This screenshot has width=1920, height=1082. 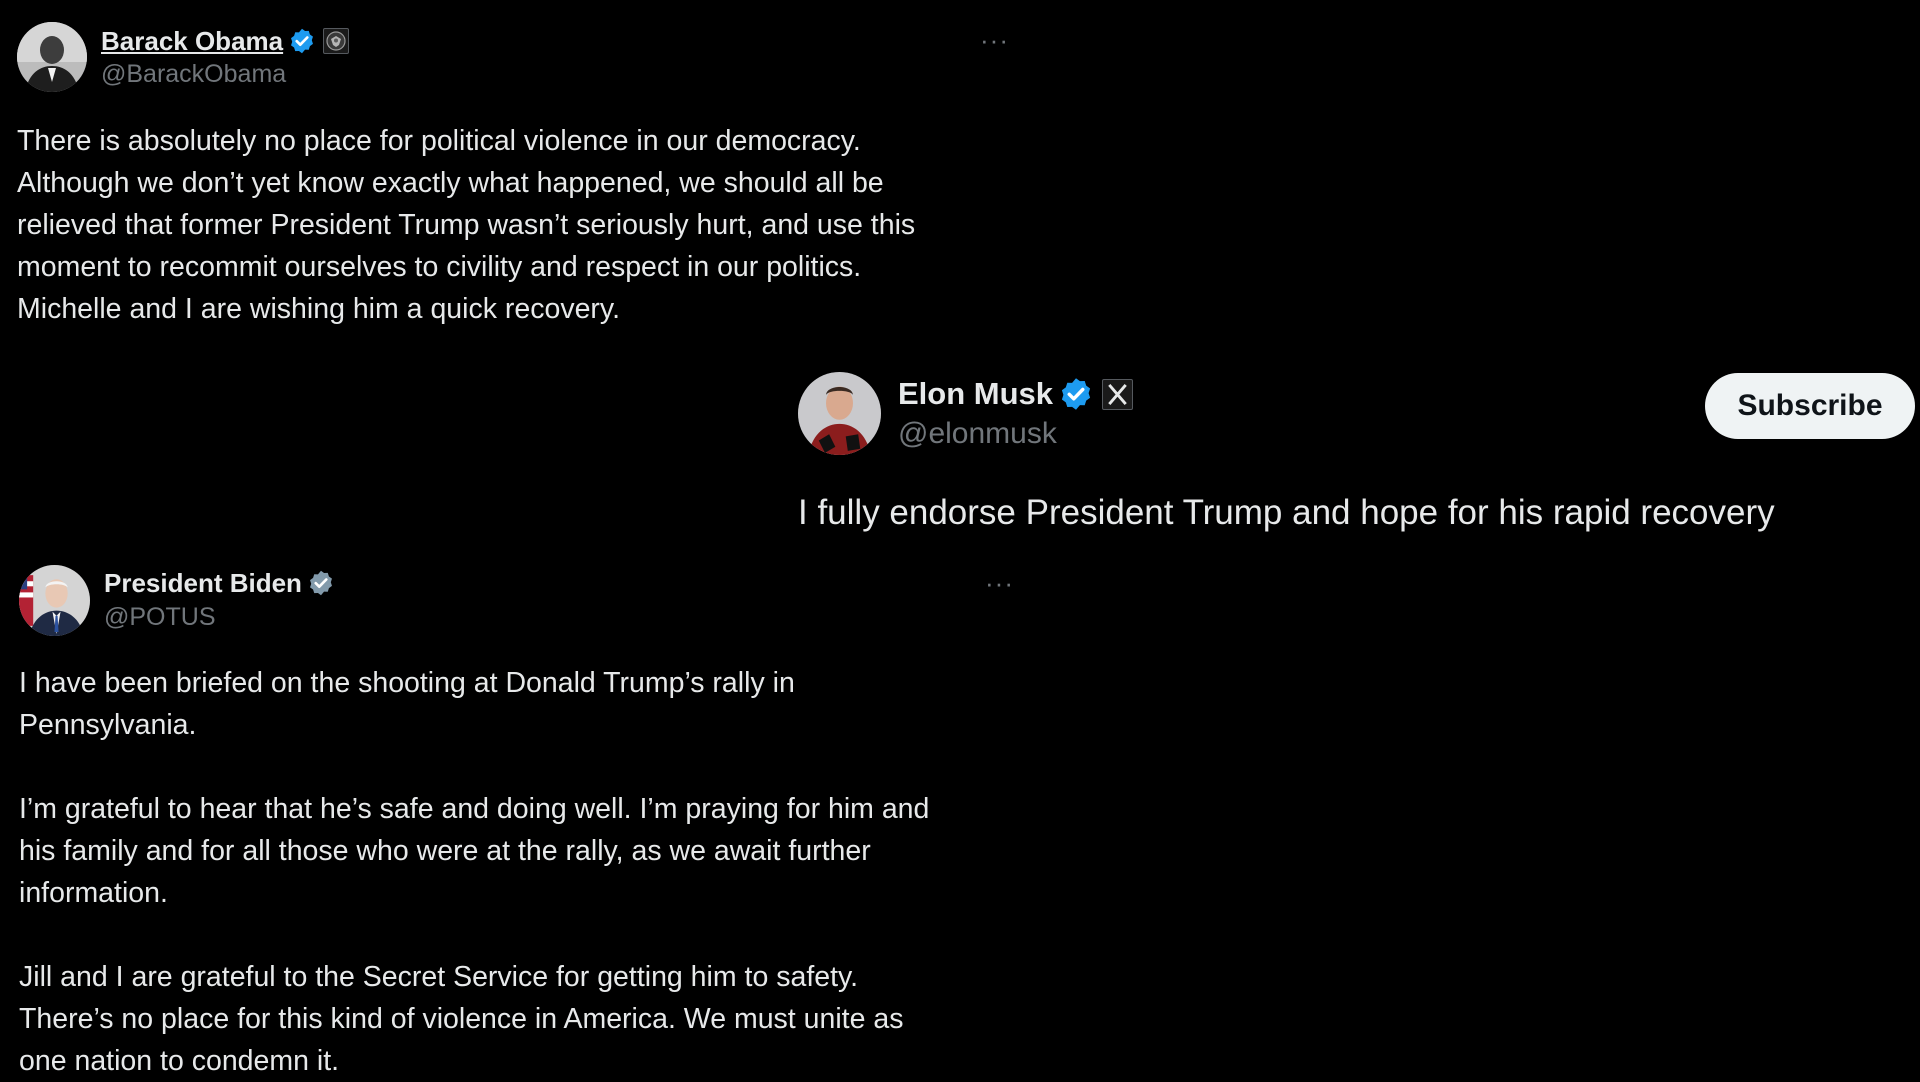 I want to click on x-logo-icon, so click(x=1118, y=394).